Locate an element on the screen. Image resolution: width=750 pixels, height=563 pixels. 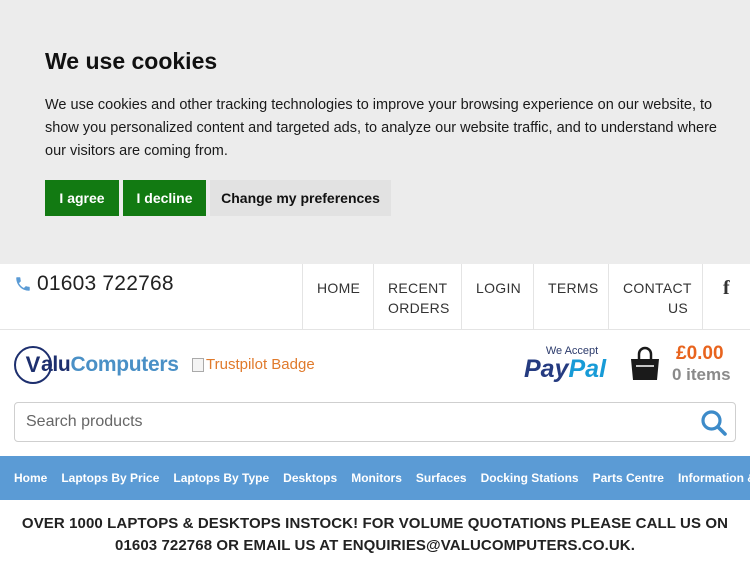
cart-item-count: 0 items is located at coordinates (701, 375).